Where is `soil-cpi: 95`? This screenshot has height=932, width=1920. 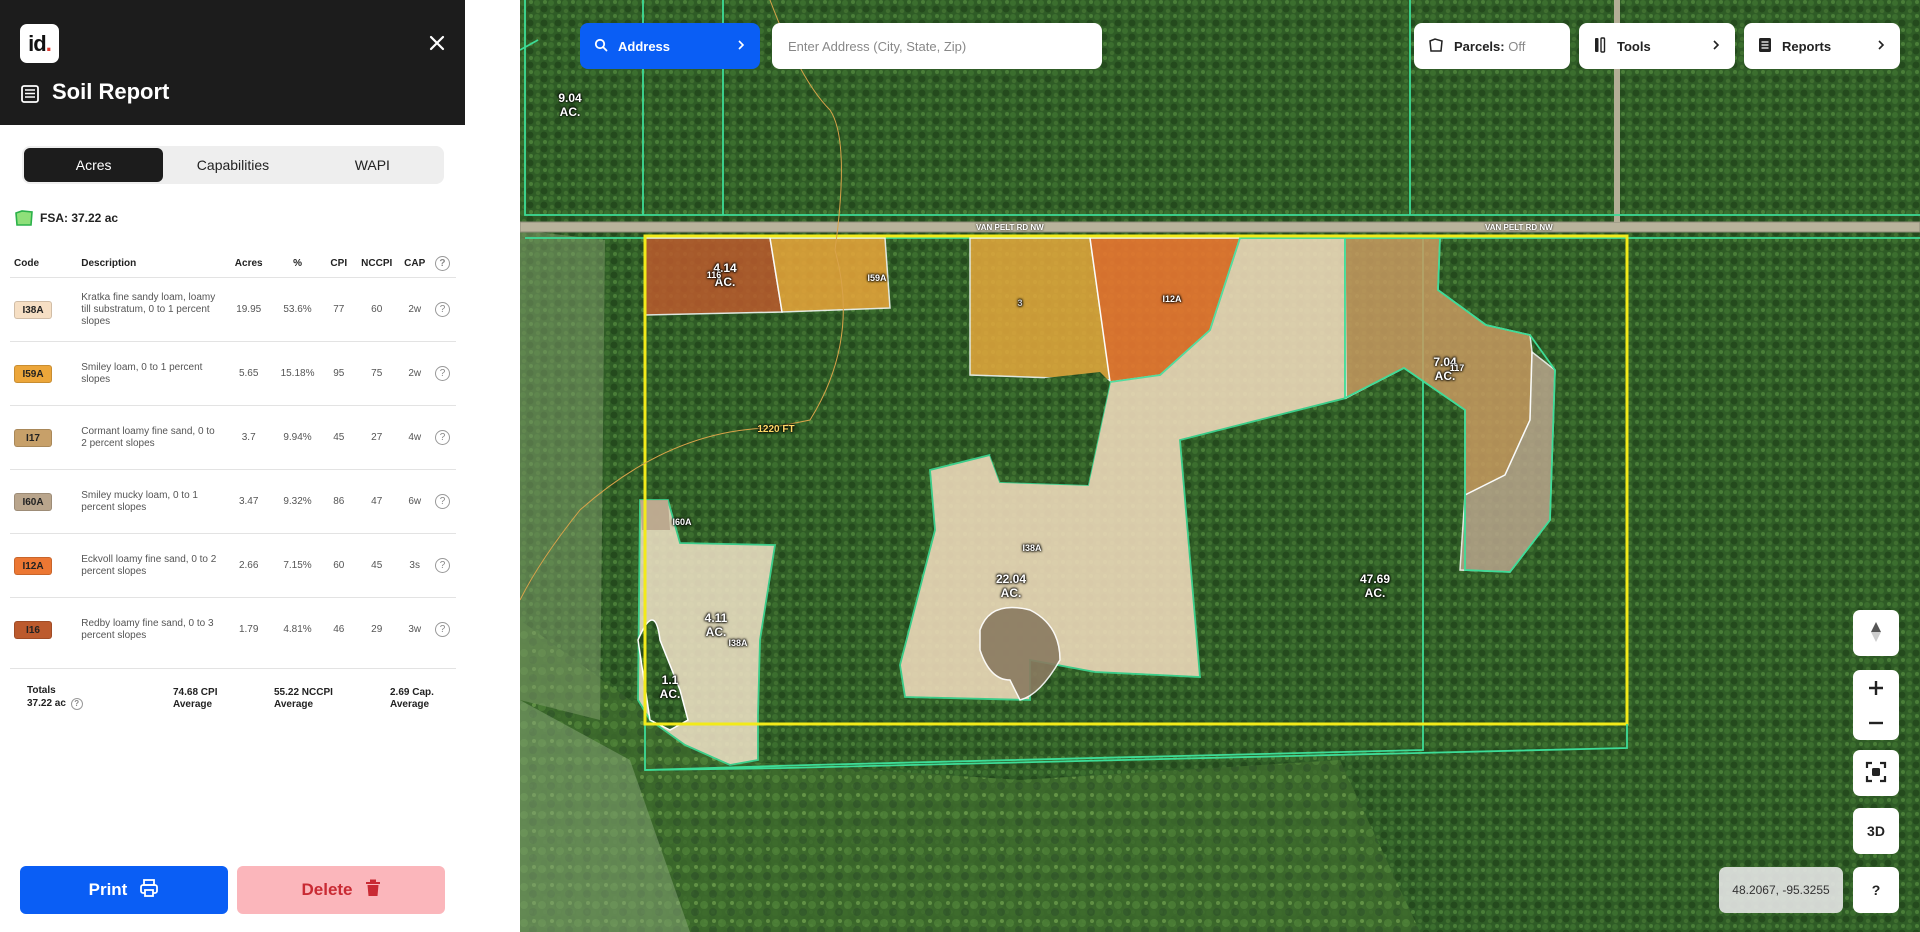 soil-cpi: 95 is located at coordinates (339, 373).